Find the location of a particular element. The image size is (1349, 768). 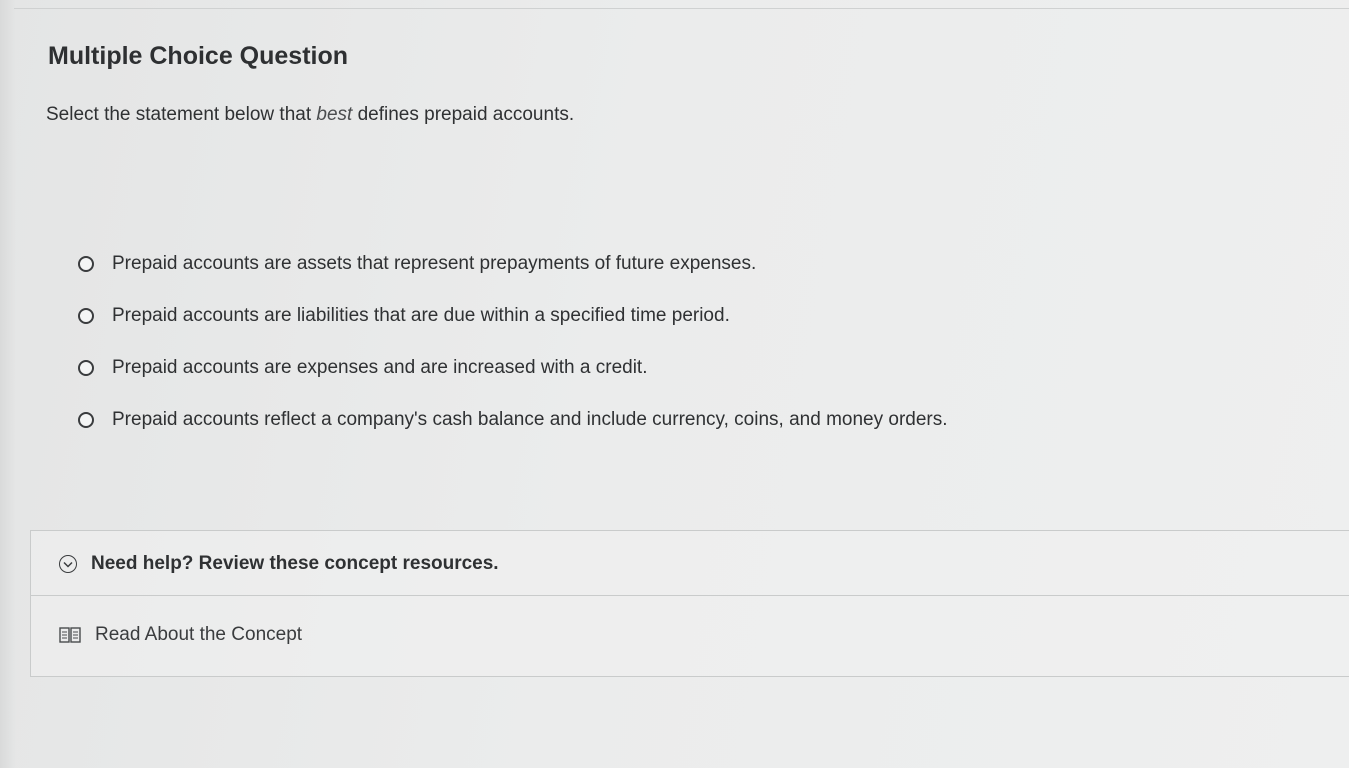

page-edge-shadow is located at coordinates (8, 384).